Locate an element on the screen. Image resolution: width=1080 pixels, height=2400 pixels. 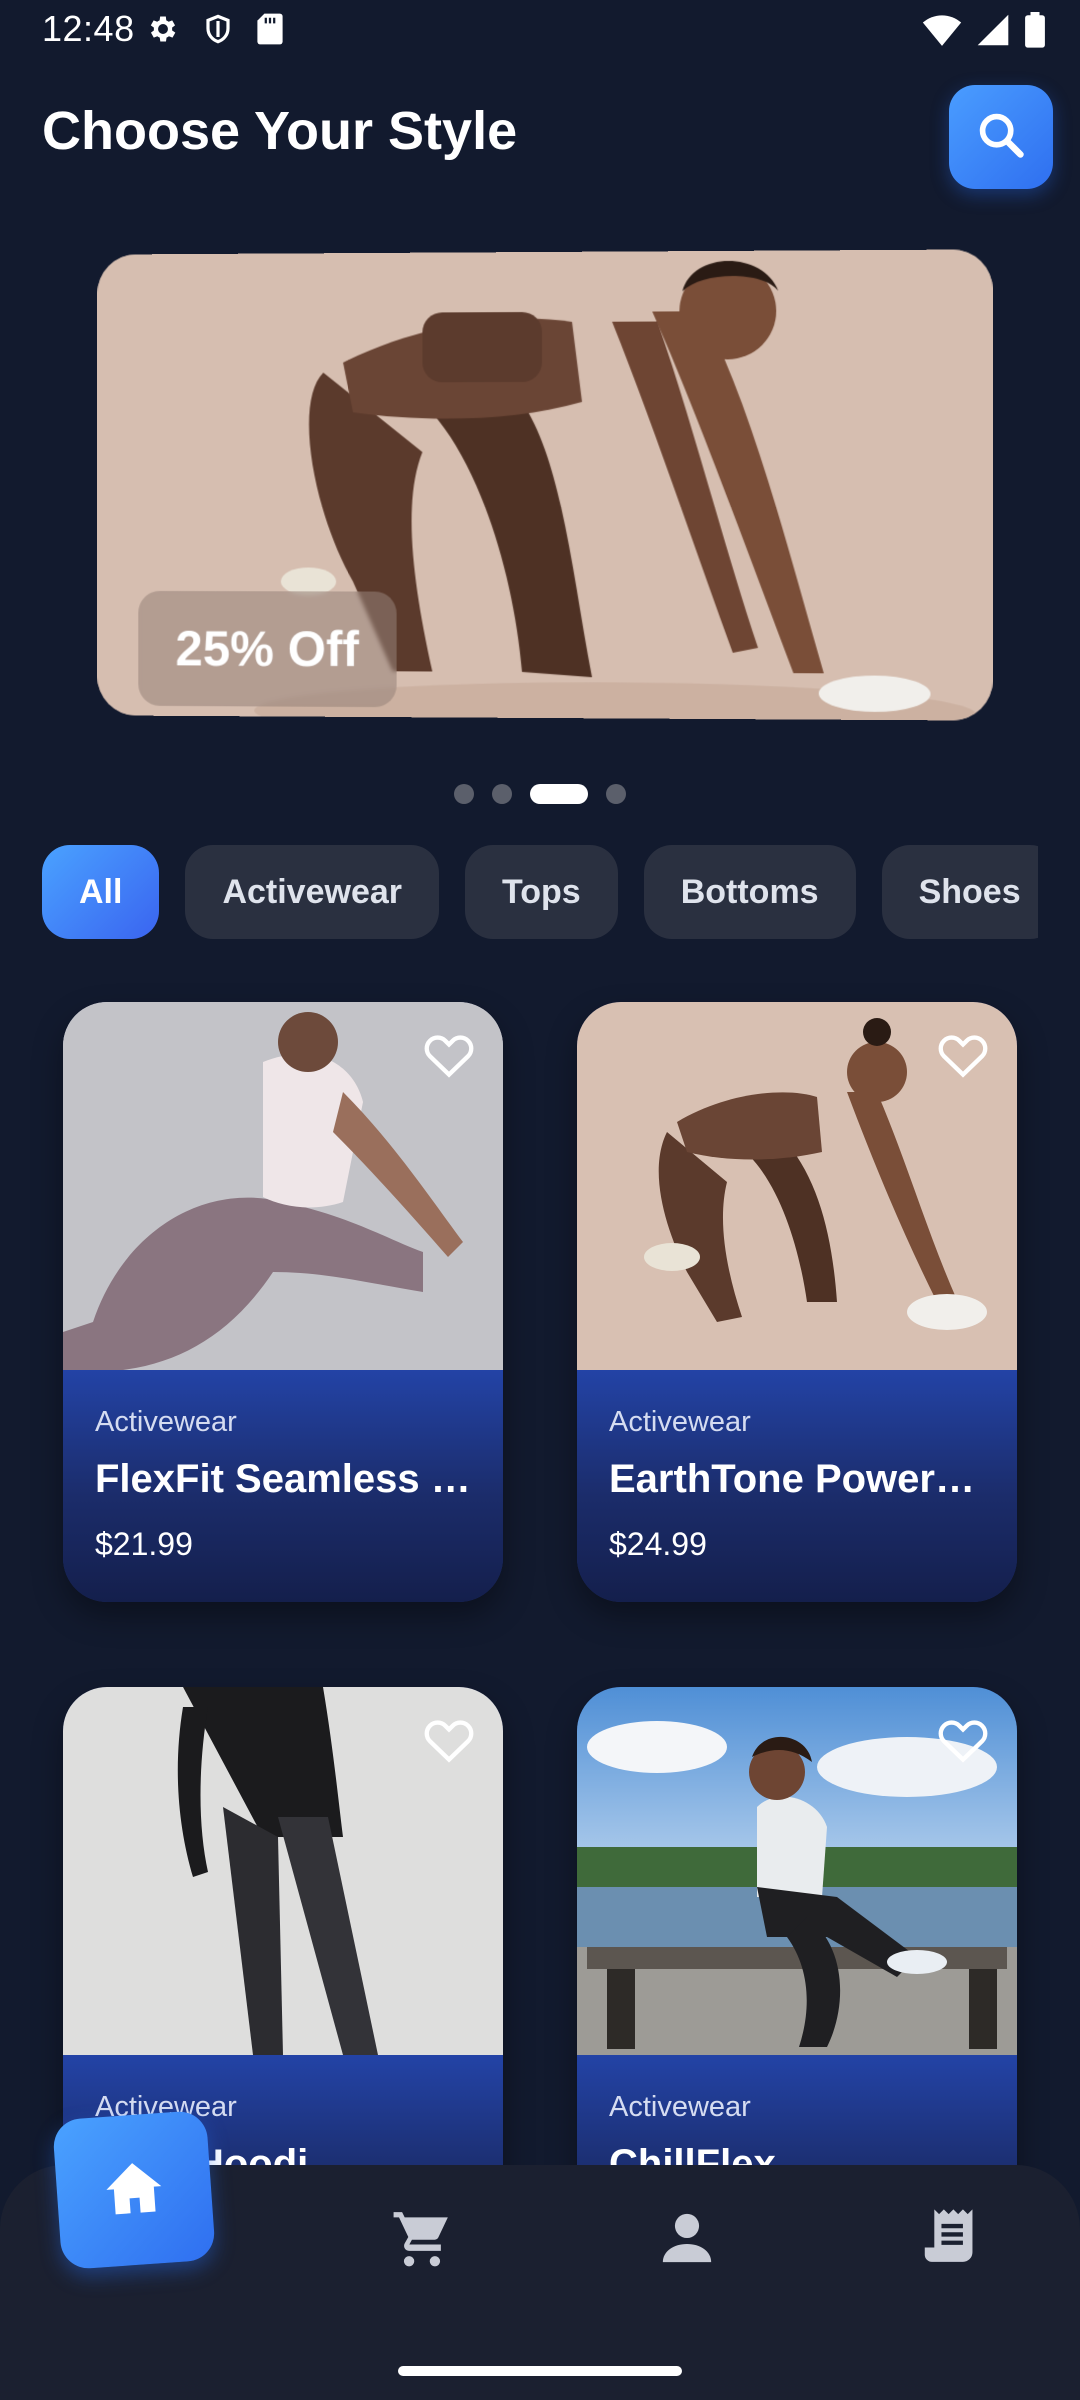
sd-card-icon is located at coordinates (270, 31).